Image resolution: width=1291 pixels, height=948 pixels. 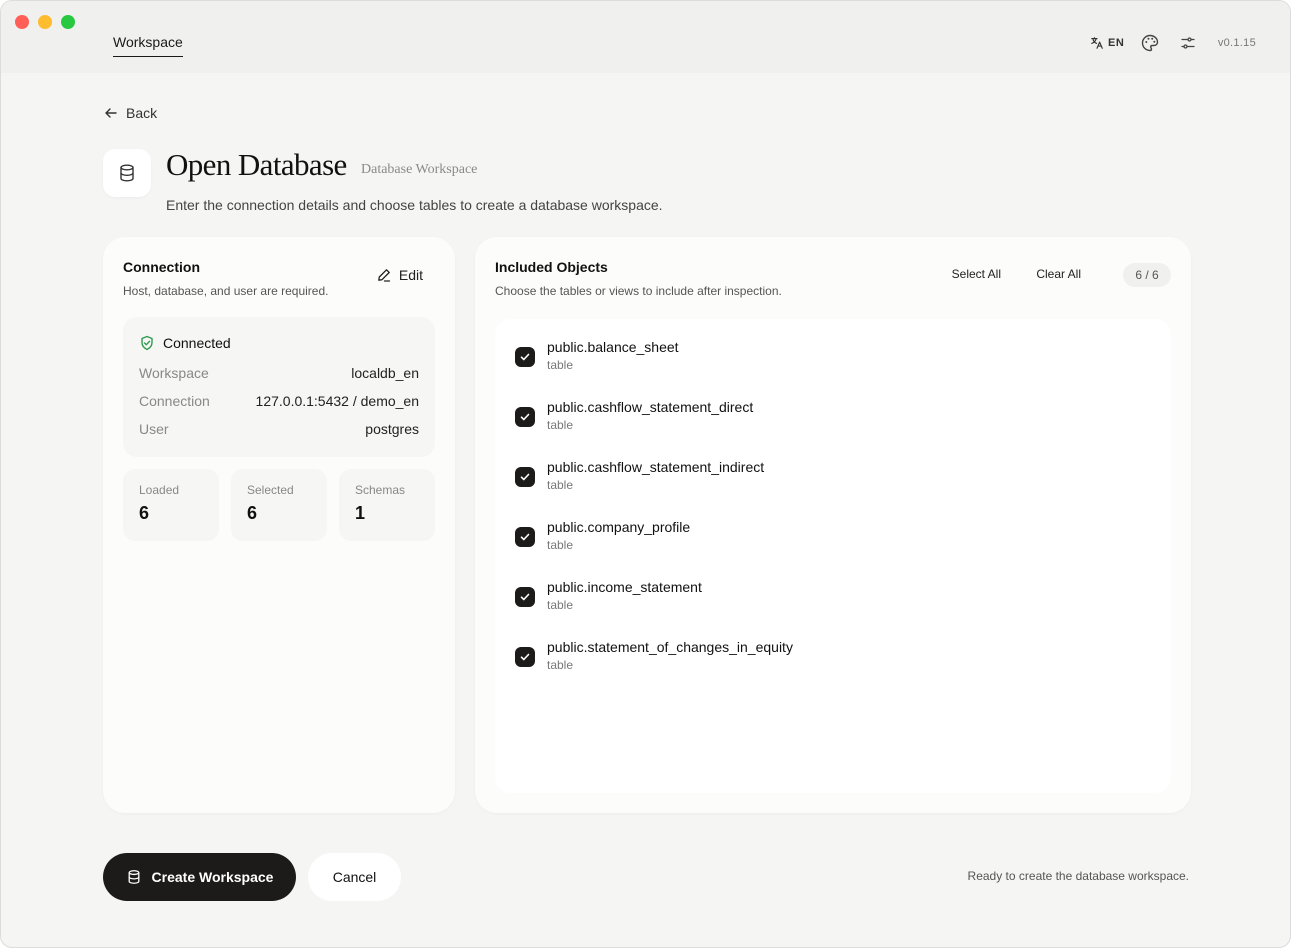 What do you see at coordinates (815, 599) in the screenshot?
I see `list-item: public.income_statement table` at bounding box center [815, 599].